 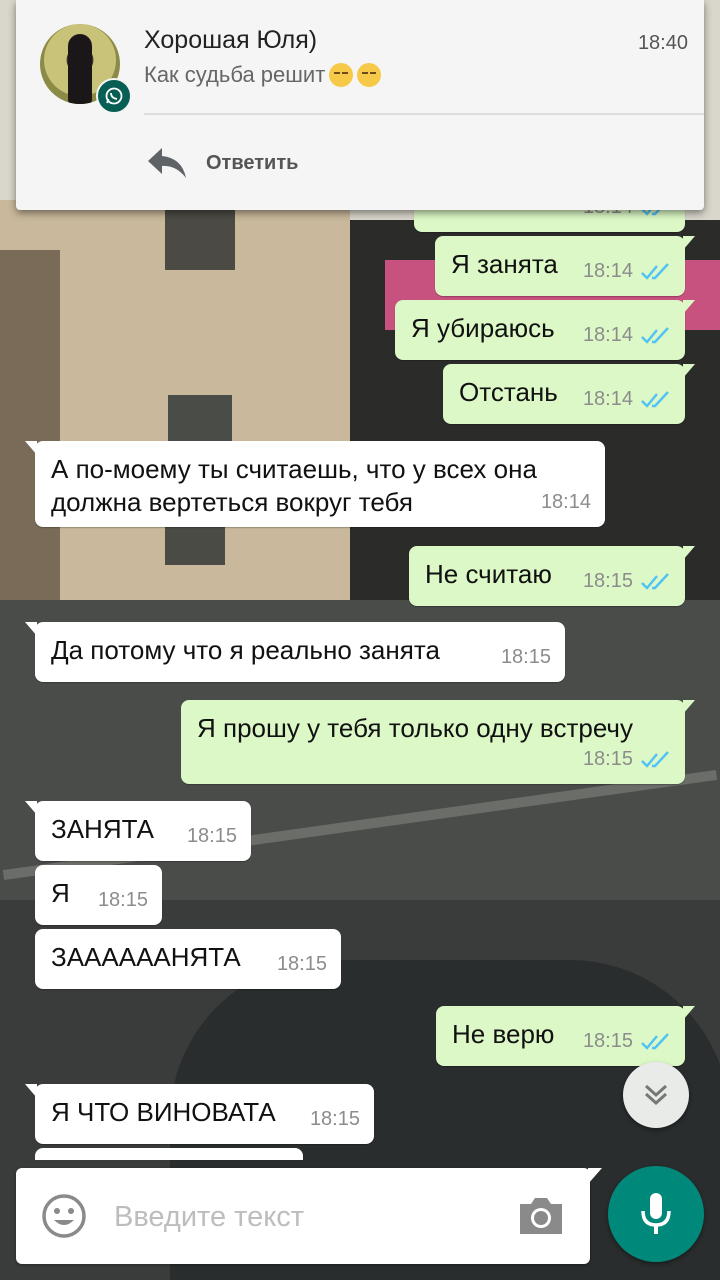 I want to click on message-bubble-outgoing: Не верю 18:15, so click(x=565, y=1036).